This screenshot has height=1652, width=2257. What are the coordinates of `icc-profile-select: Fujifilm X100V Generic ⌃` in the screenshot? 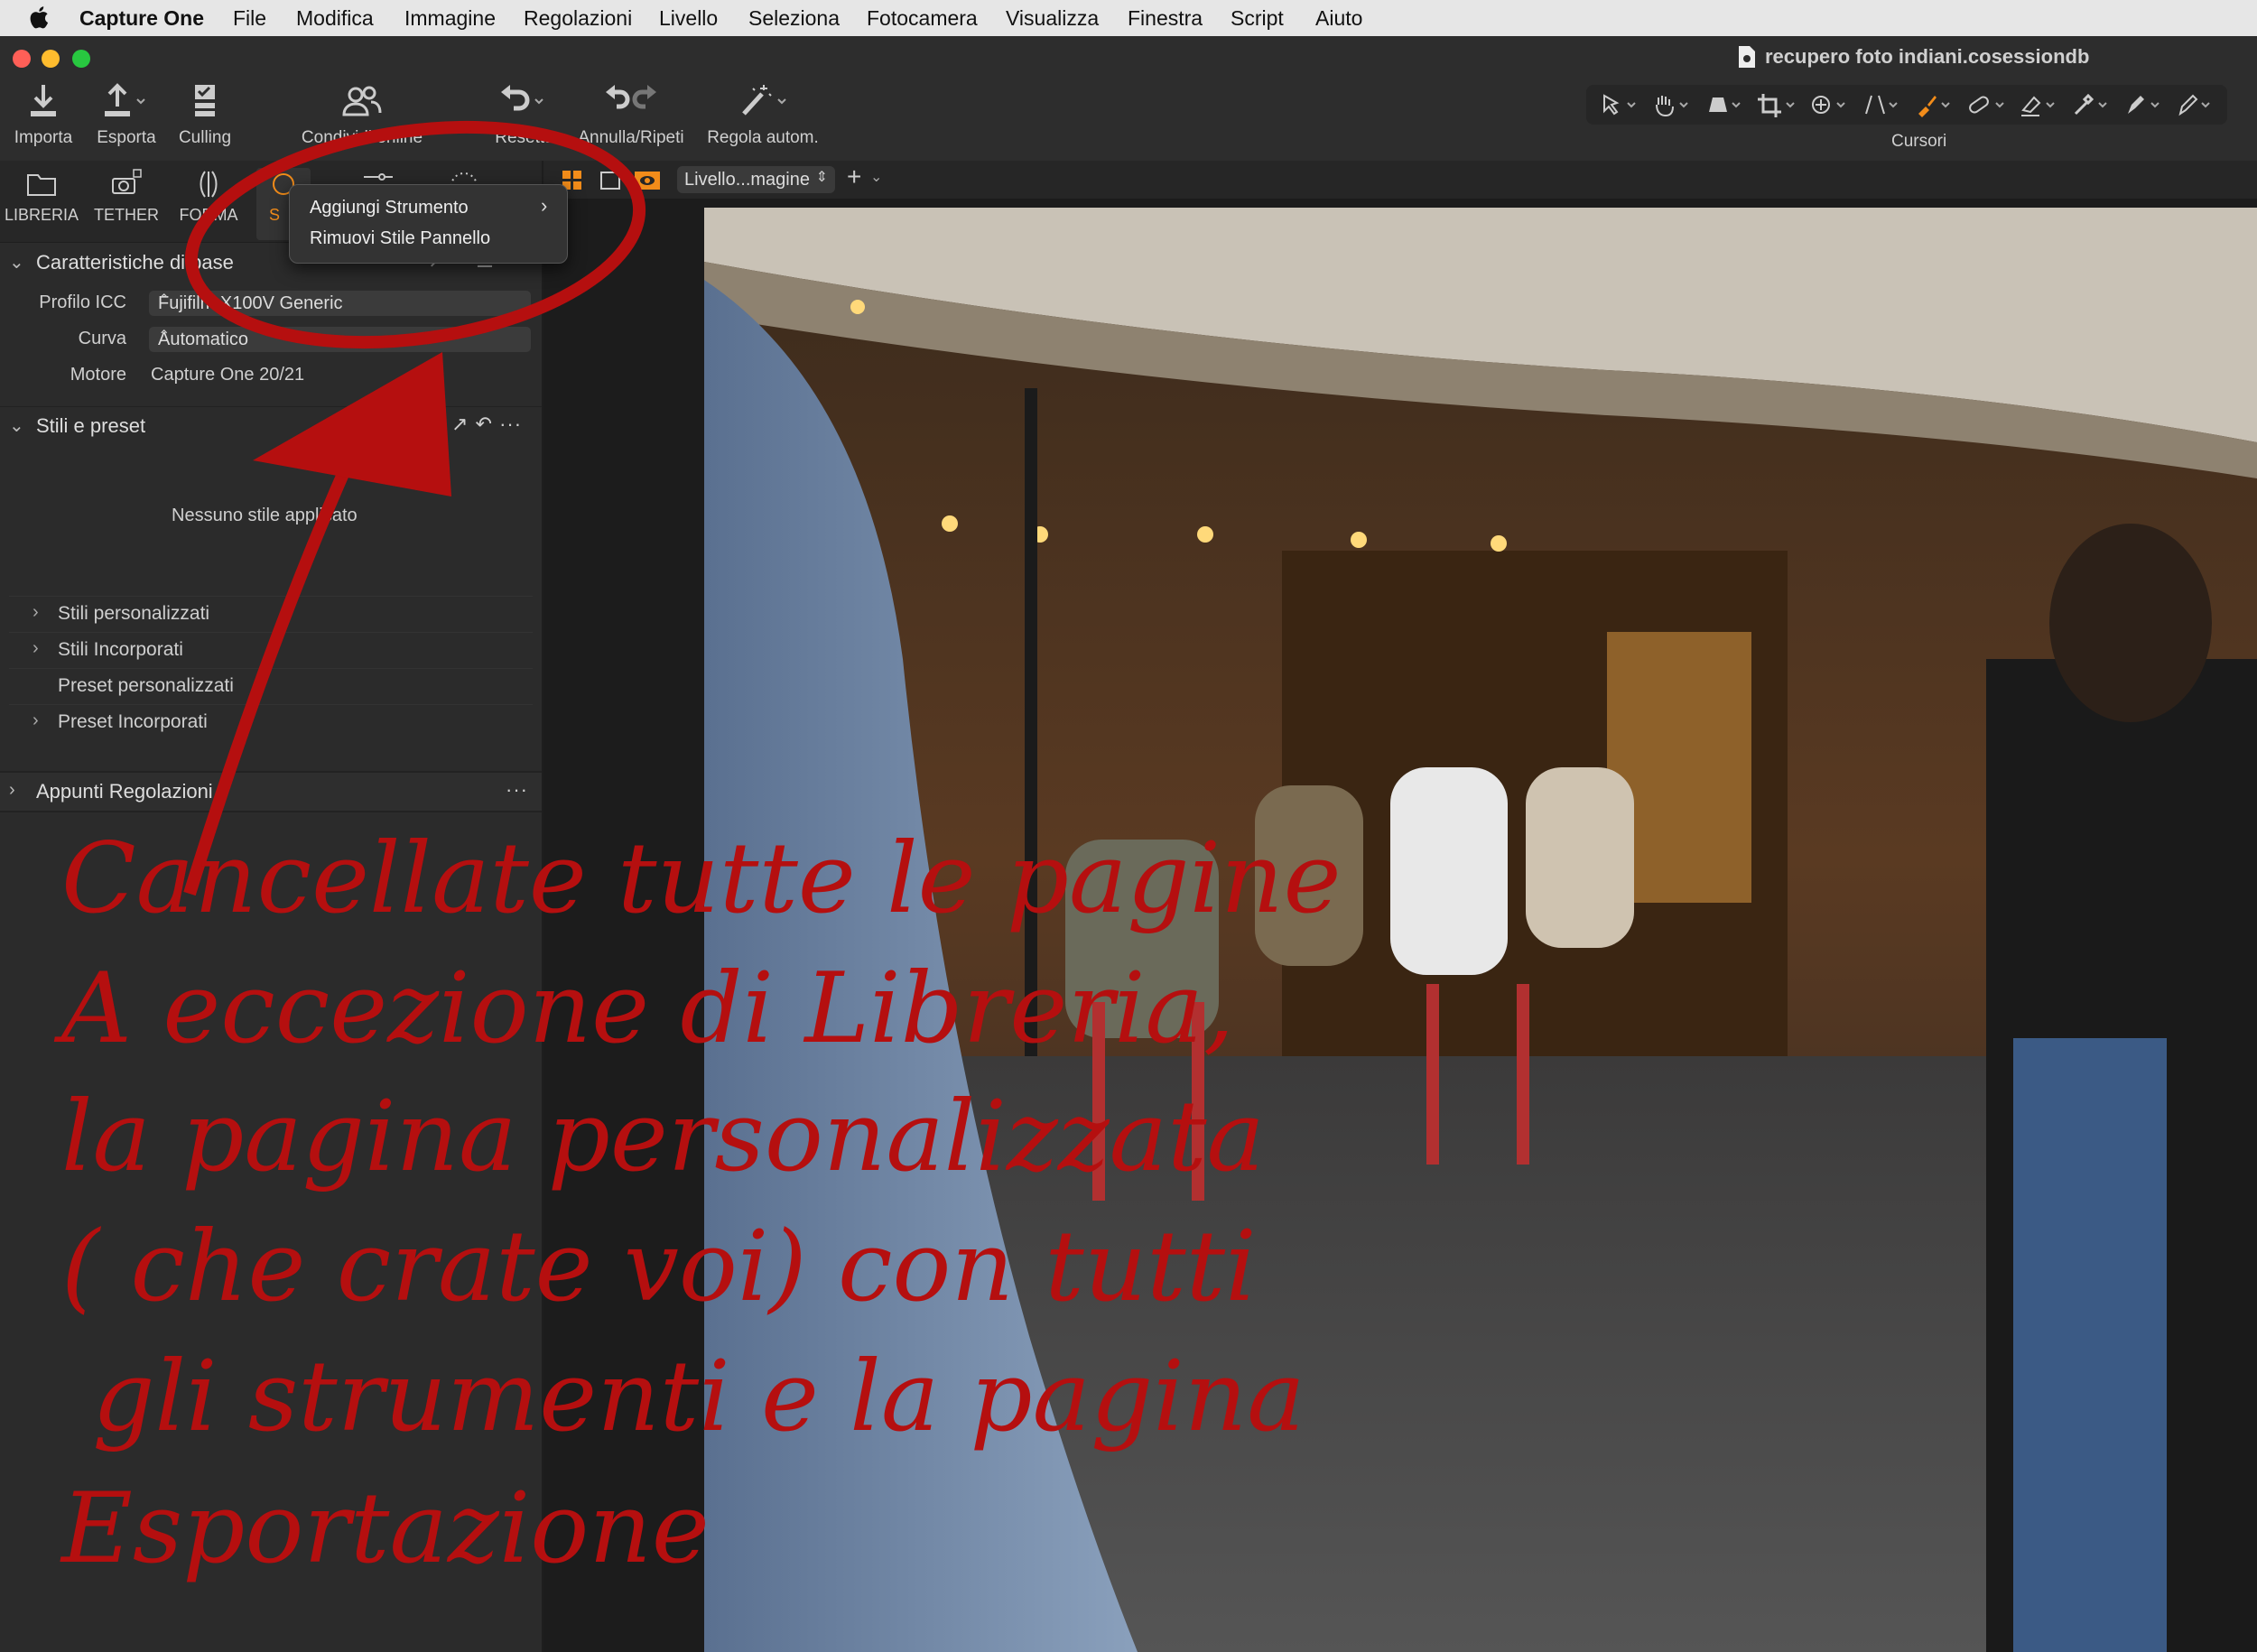 It's located at (340, 303).